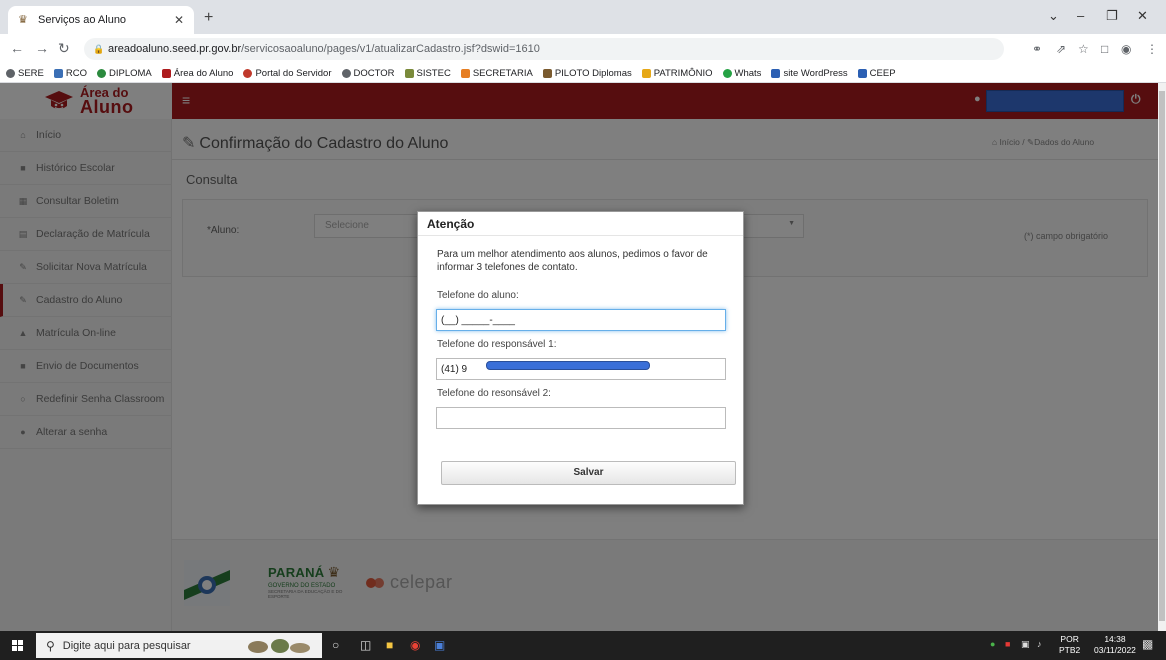 This screenshot has width=1166, height=660. What do you see at coordinates (588, 473) in the screenshot?
I see `save-button: Salvar` at bounding box center [588, 473].